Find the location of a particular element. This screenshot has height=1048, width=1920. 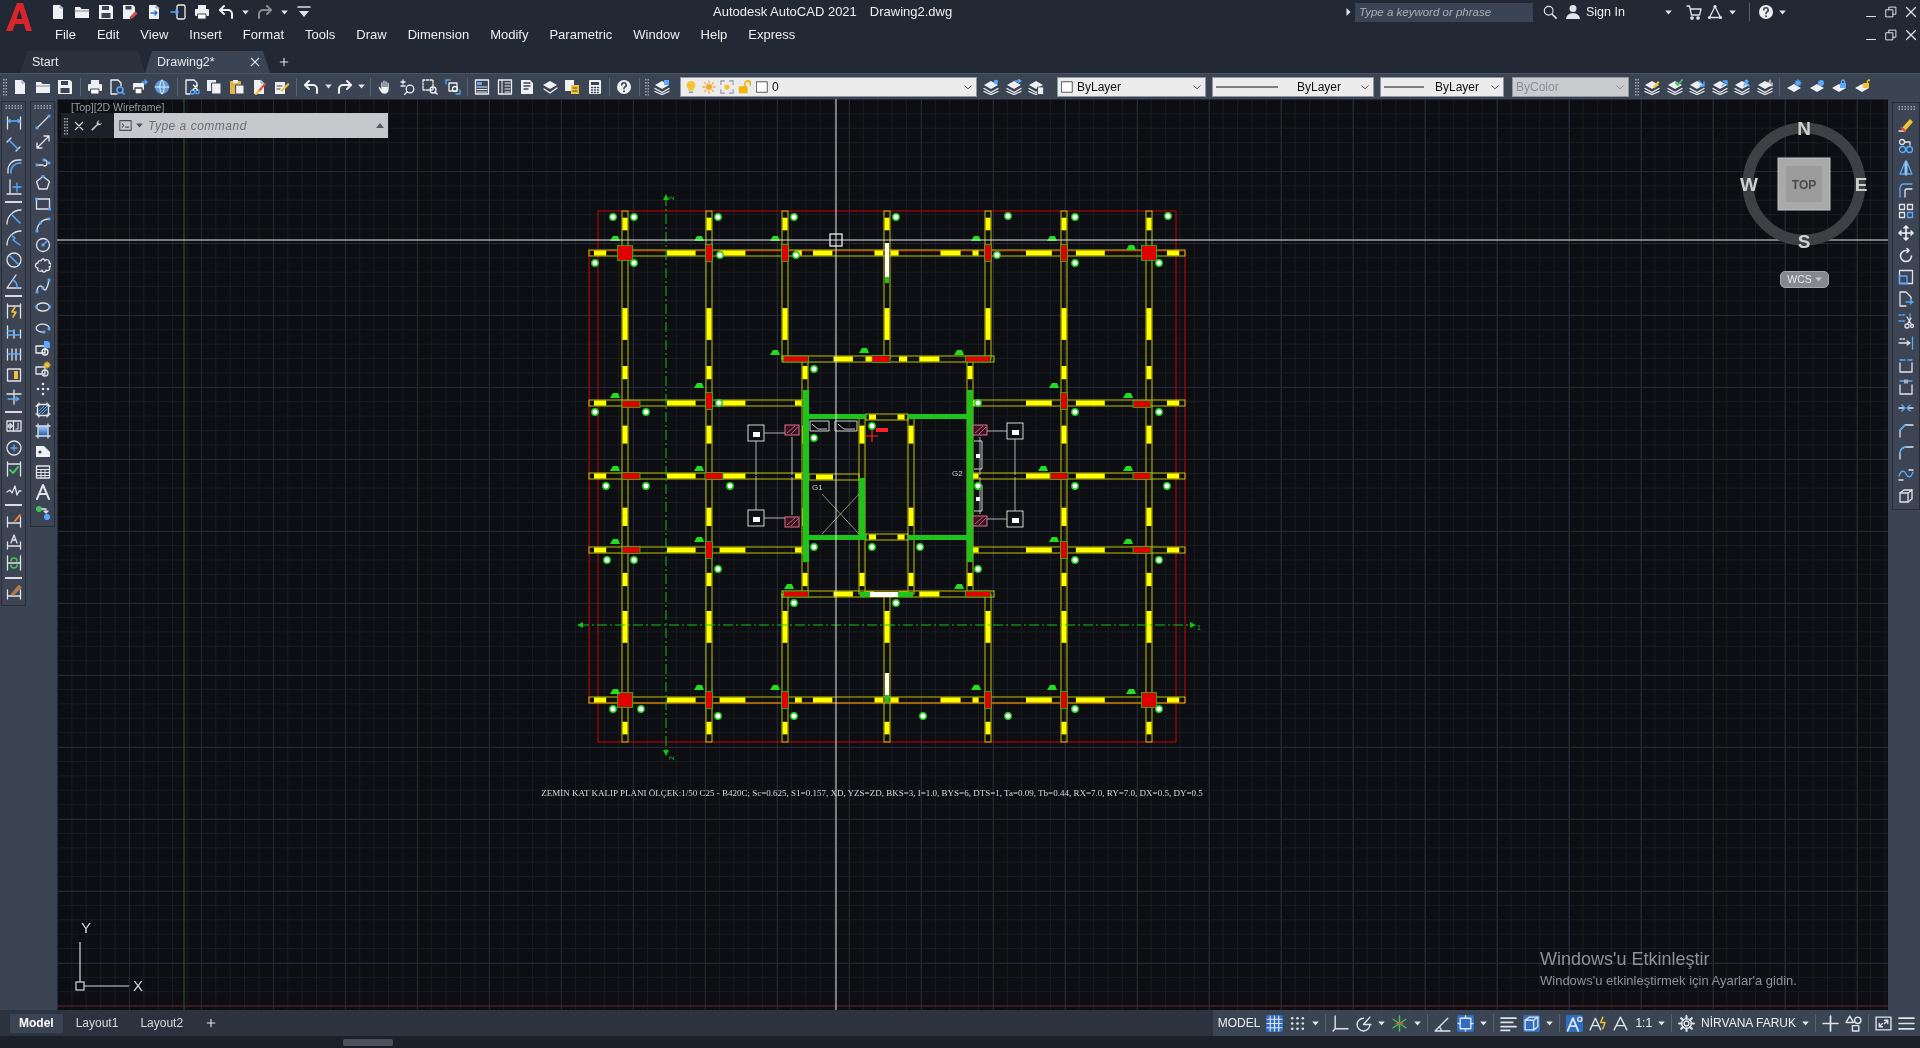

menu-item: Edit is located at coordinates (108, 35).